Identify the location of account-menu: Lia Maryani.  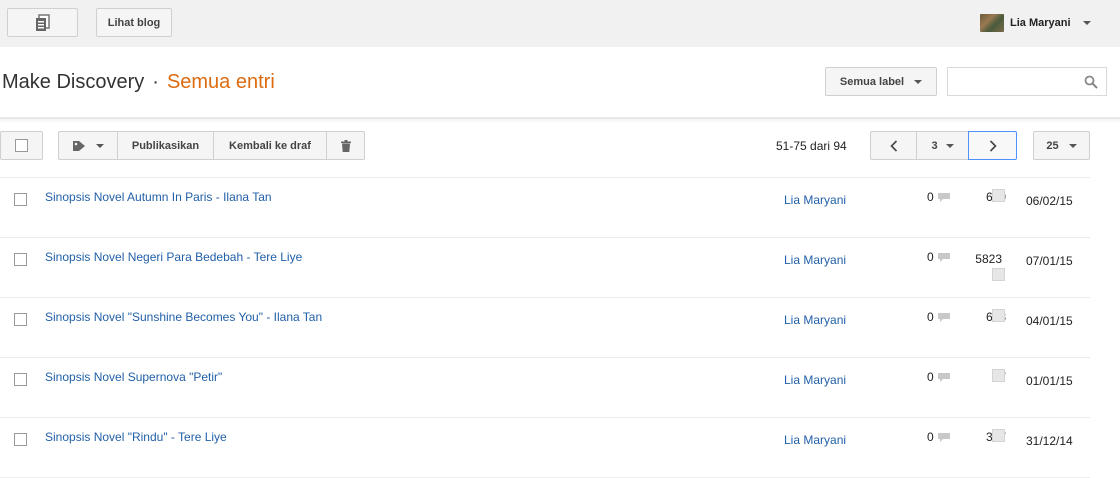
(1035, 23).